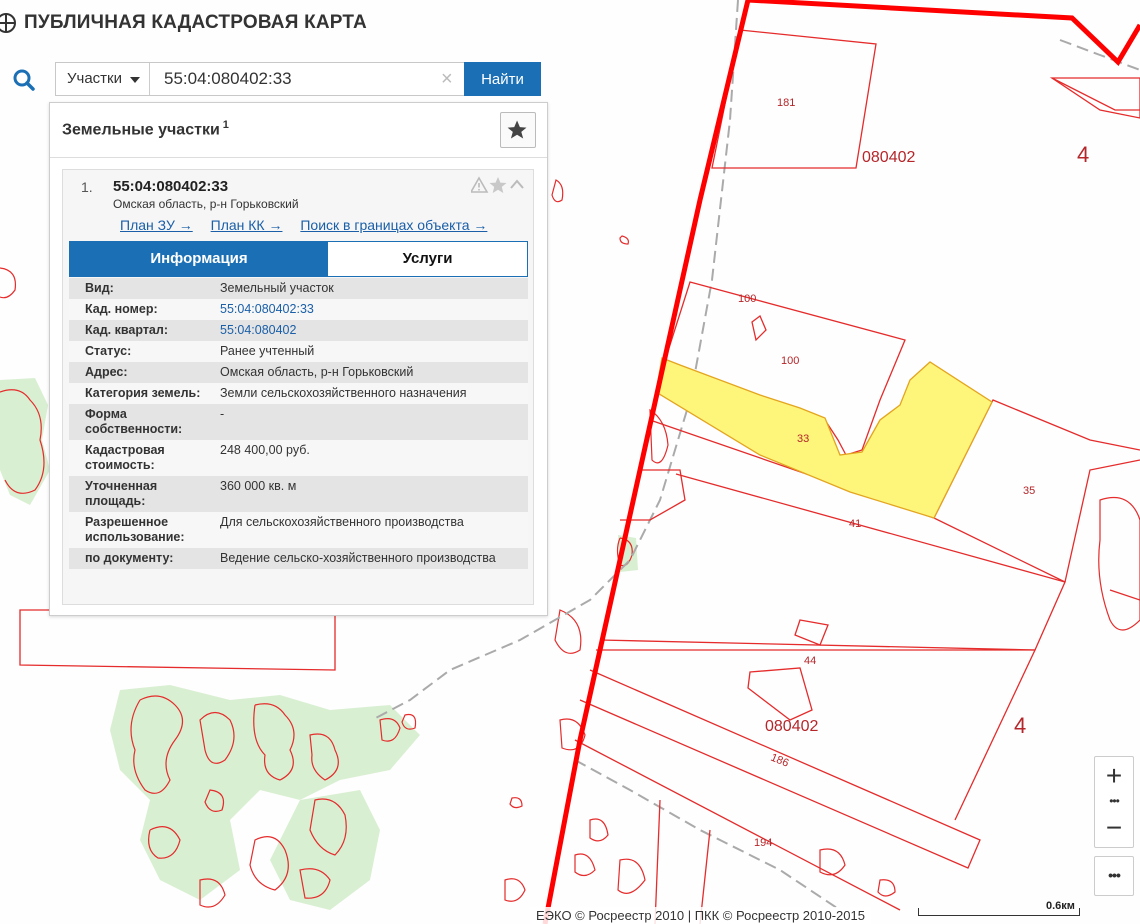 The image size is (1140, 924). I want to click on district-label-top: 4, so click(1083, 154).